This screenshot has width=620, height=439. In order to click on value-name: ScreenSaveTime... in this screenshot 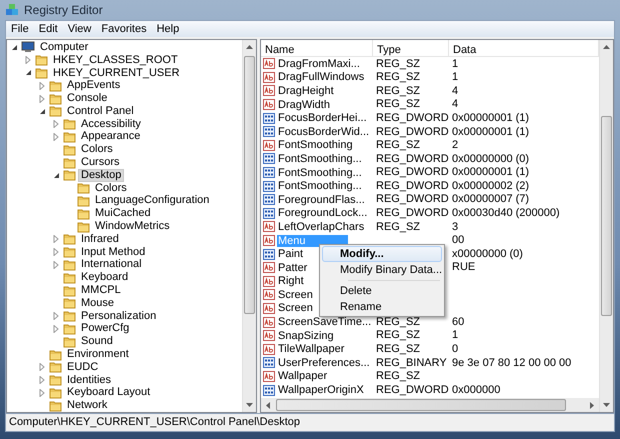, I will do `click(324, 322)`.